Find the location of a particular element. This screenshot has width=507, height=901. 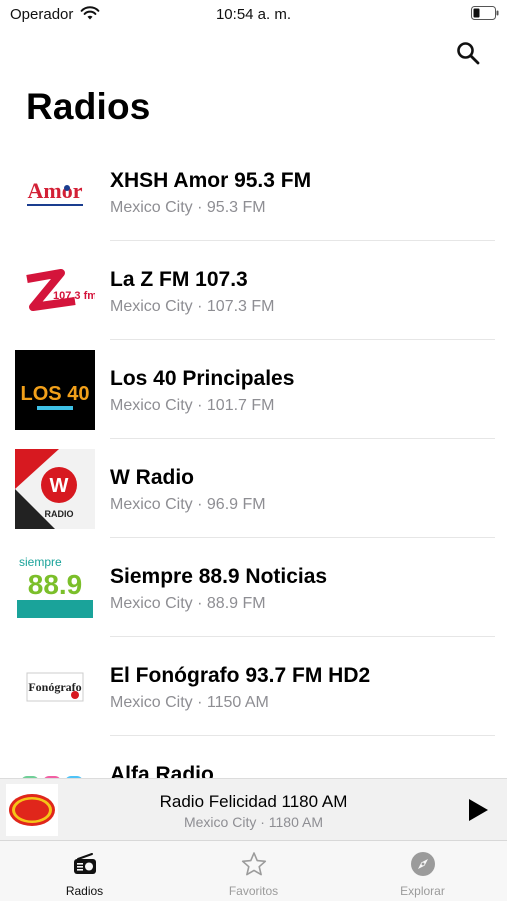

station-logo: Amor is located at coordinates (55, 192).